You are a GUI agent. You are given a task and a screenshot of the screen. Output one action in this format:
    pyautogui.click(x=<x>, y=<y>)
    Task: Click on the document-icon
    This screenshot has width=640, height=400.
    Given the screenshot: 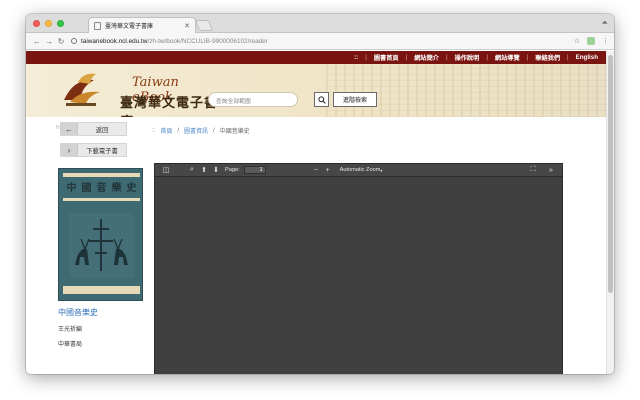 What is the action you would take?
    pyautogui.click(x=97, y=25)
    